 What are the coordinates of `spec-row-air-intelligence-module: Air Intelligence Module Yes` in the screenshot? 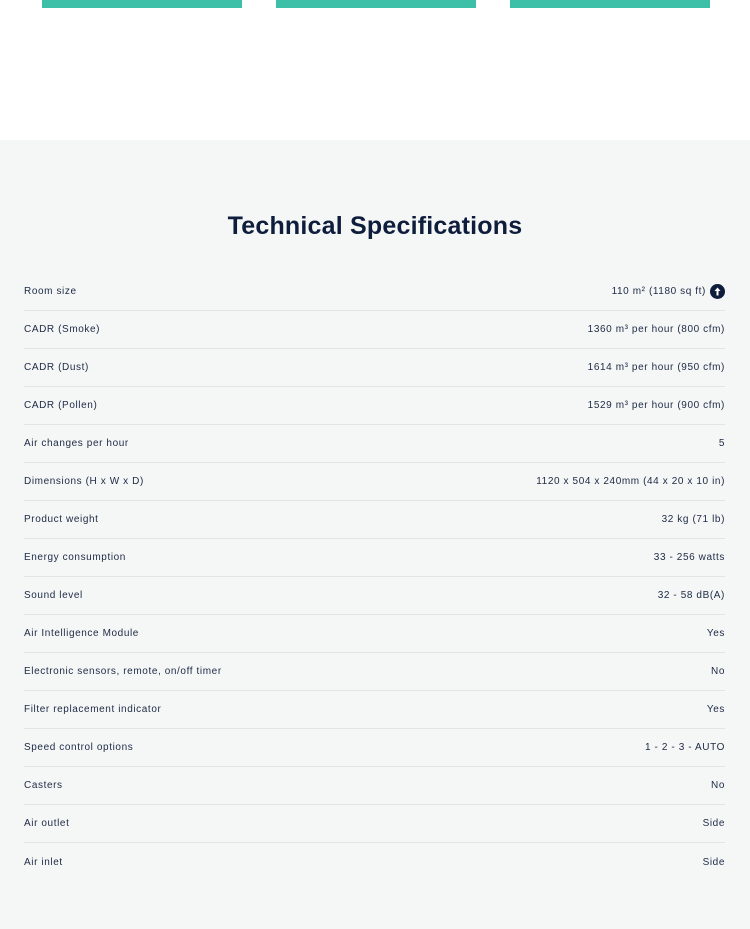 It's located at (374, 634).